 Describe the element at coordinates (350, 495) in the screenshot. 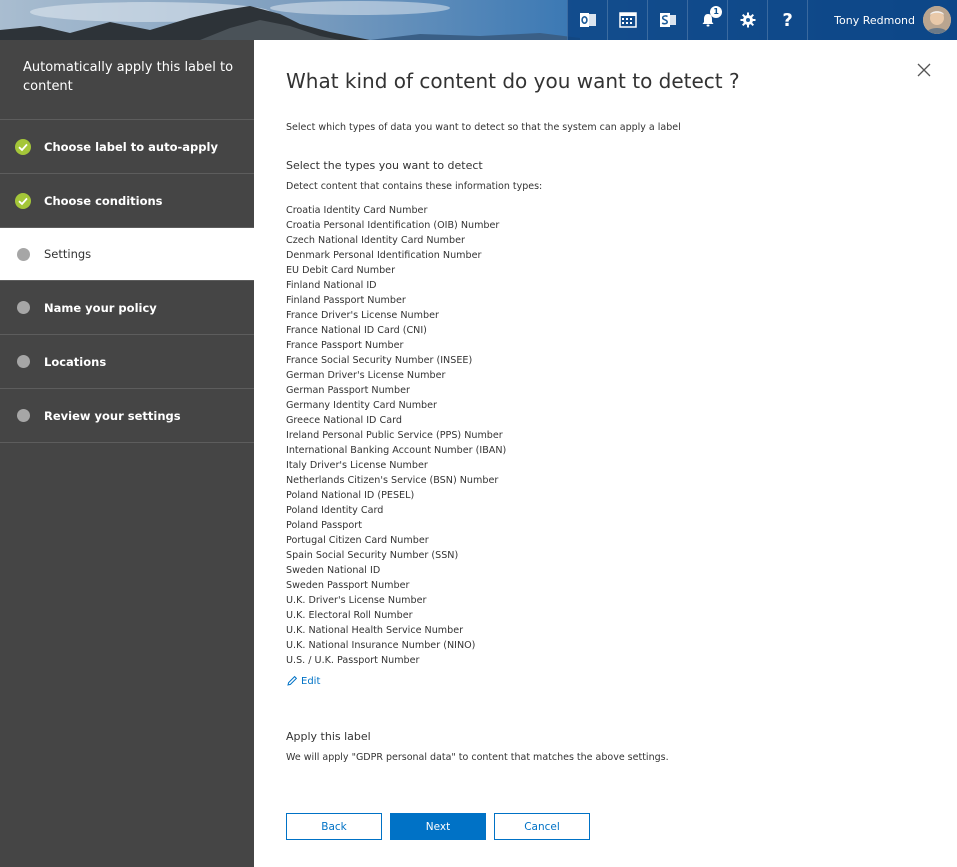

I see `information-type-item: Poland National ID (PESEL)` at that location.